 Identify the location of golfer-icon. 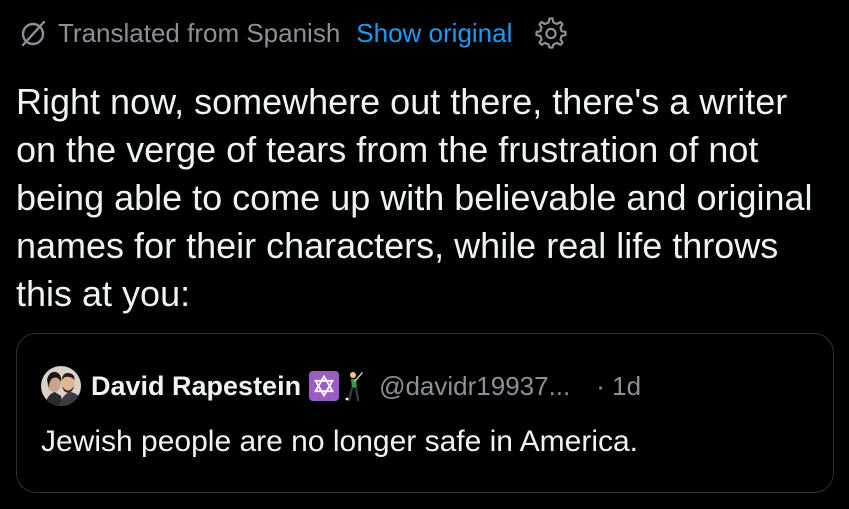
(354, 386).